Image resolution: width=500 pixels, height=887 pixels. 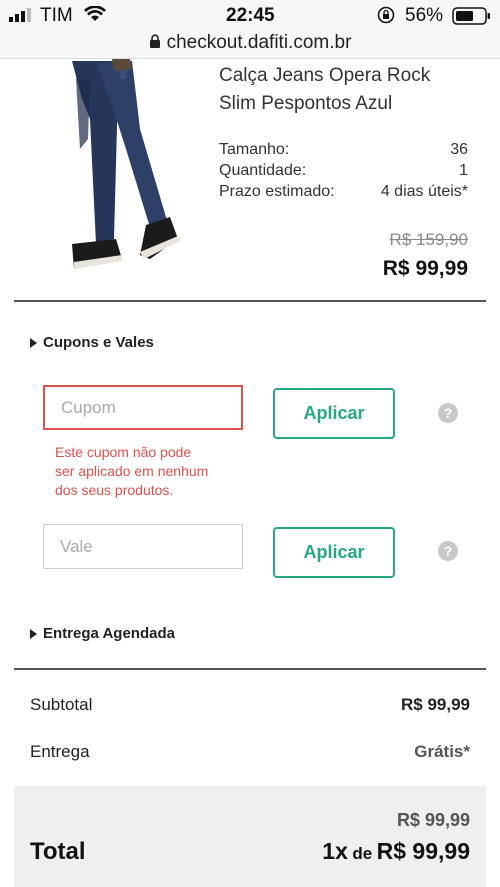 I want to click on subtotal-value: R$ 99,99, so click(x=435, y=704).